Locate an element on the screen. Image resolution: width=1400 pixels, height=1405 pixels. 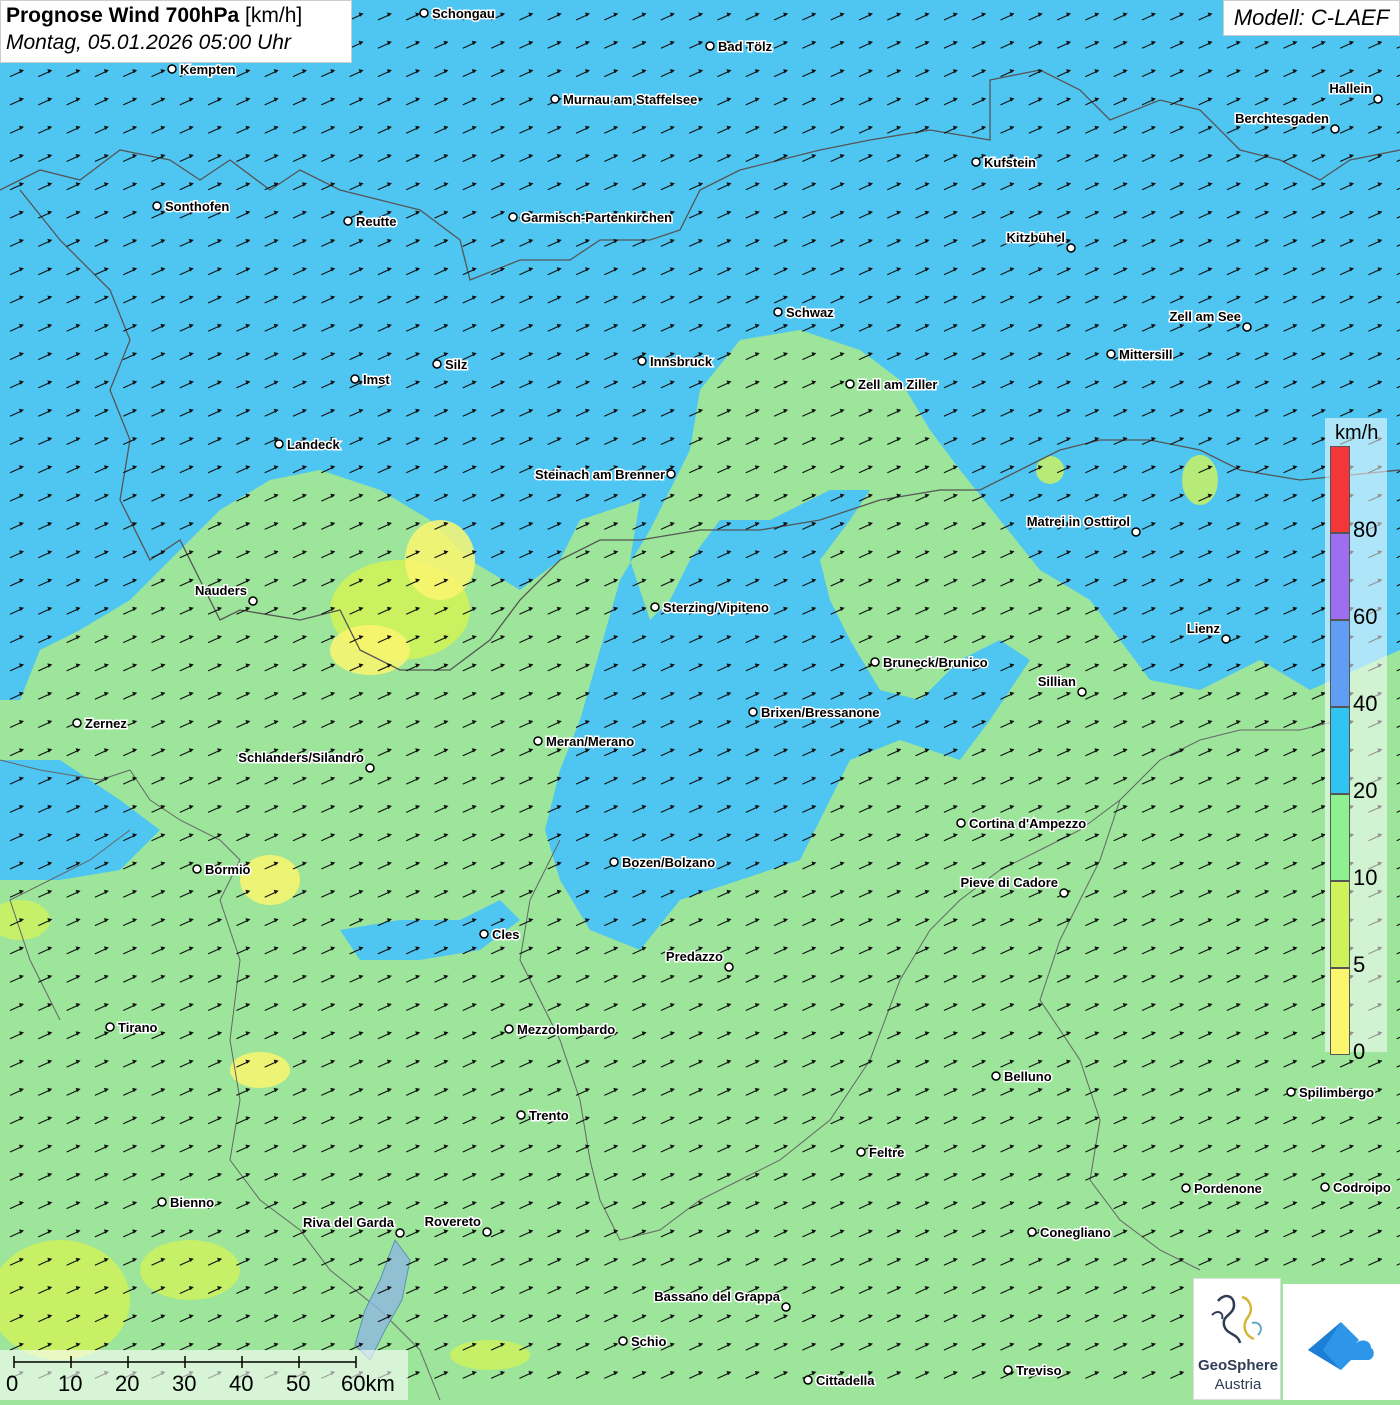
city-label: Cles is located at coordinates (505, 934).